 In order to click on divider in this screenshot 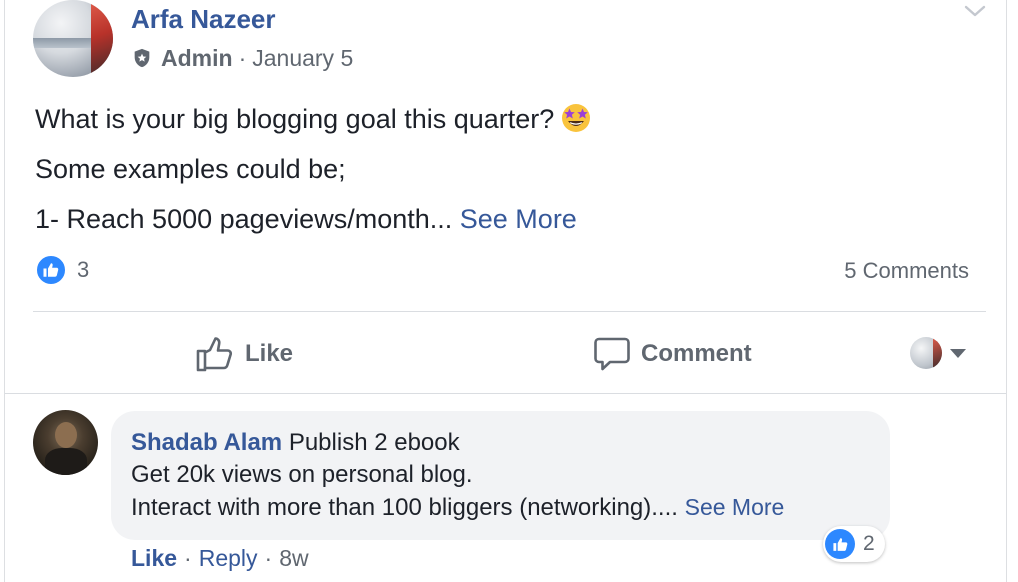, I will do `click(509, 311)`.